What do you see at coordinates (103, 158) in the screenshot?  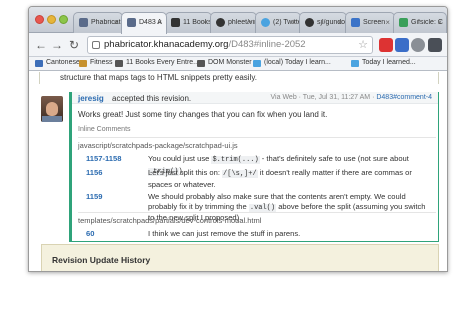 I see `line-number-link: 1157-1158` at bounding box center [103, 158].